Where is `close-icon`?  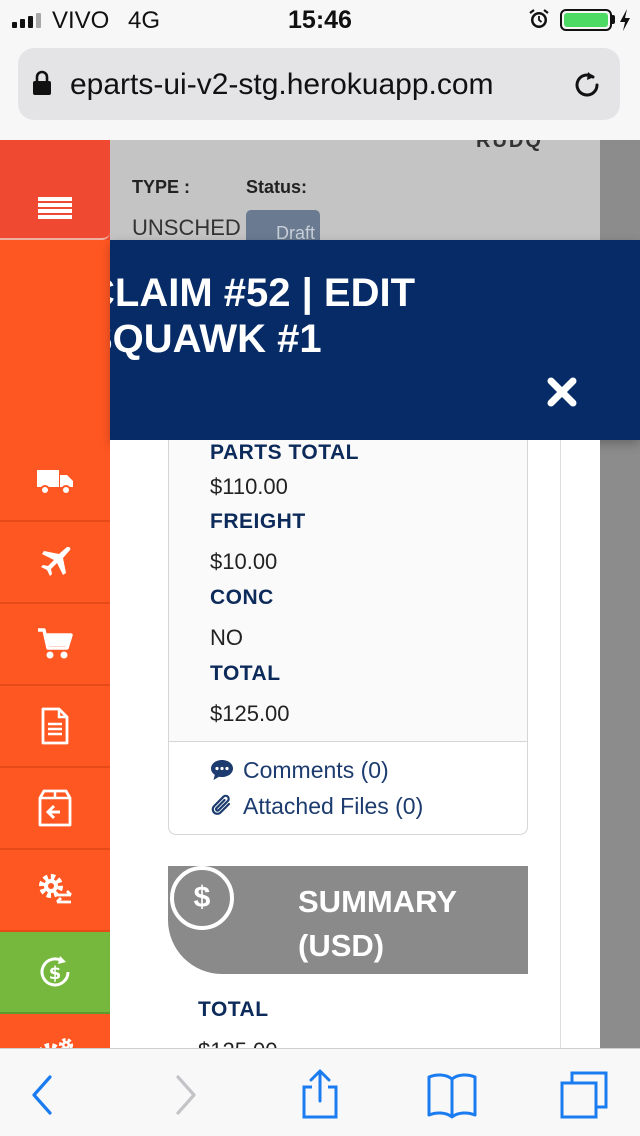 close-icon is located at coordinates (562, 392).